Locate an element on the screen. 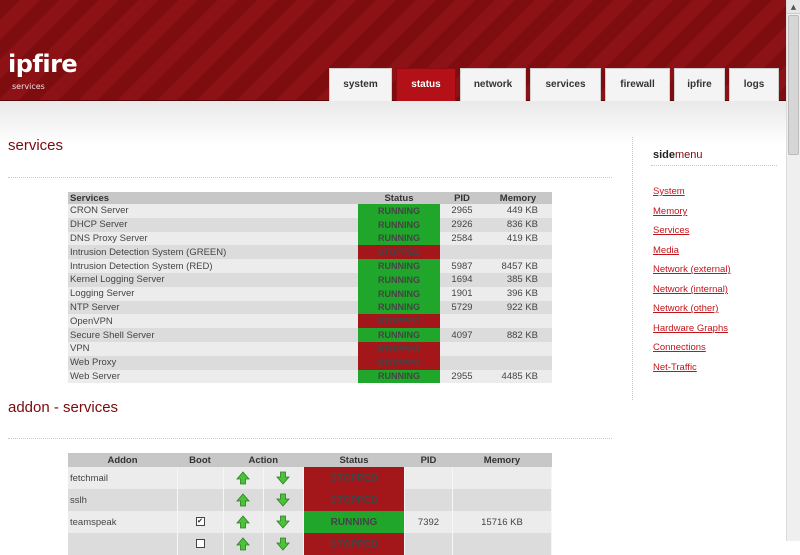 The image size is (800, 555). col-pid: PID is located at coordinates (428, 460).